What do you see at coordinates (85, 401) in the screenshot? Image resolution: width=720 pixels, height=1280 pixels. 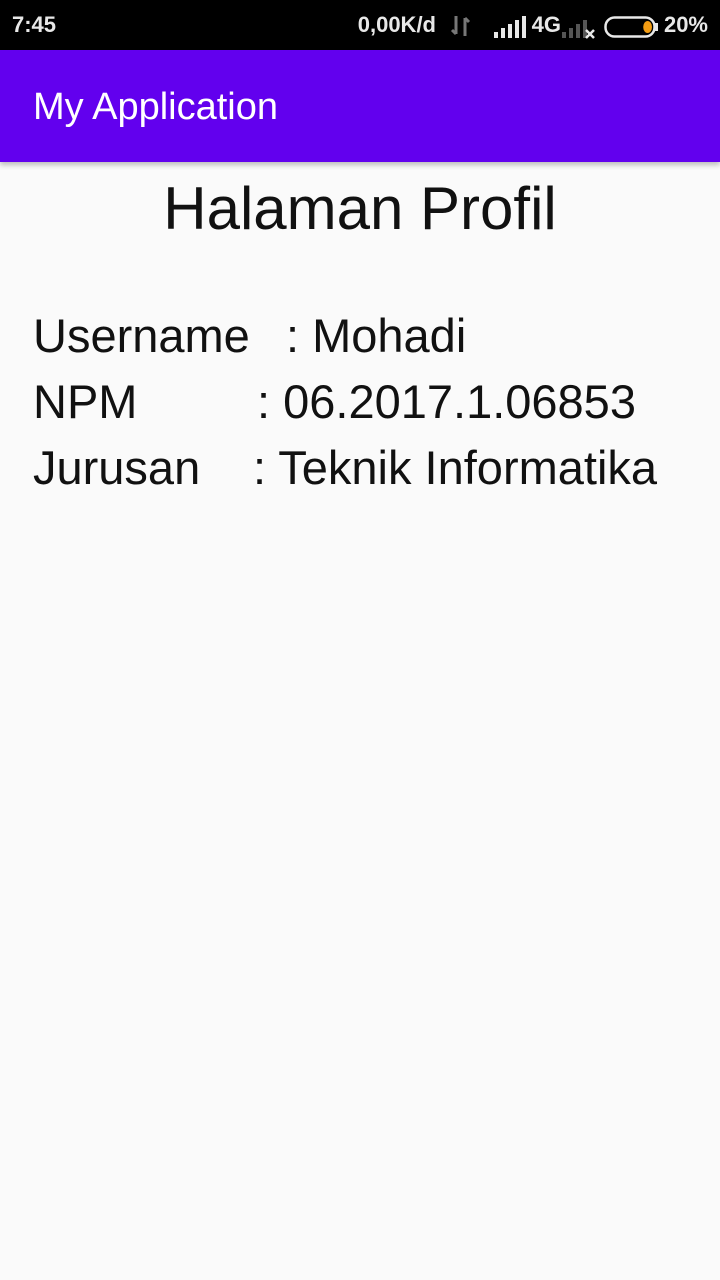 I see `field-label: NPM` at bounding box center [85, 401].